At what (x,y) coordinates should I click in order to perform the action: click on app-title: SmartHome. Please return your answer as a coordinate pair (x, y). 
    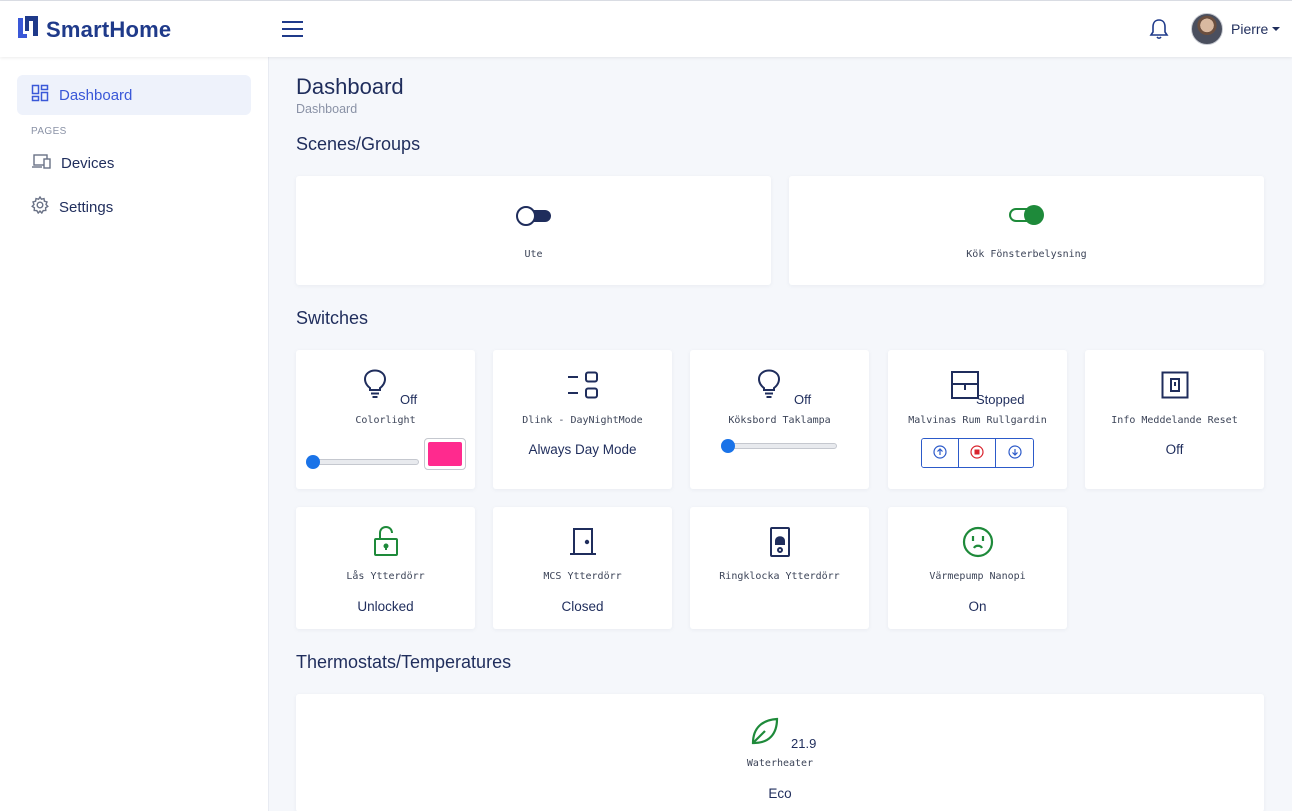
    Looking at the image, I should click on (109, 29).